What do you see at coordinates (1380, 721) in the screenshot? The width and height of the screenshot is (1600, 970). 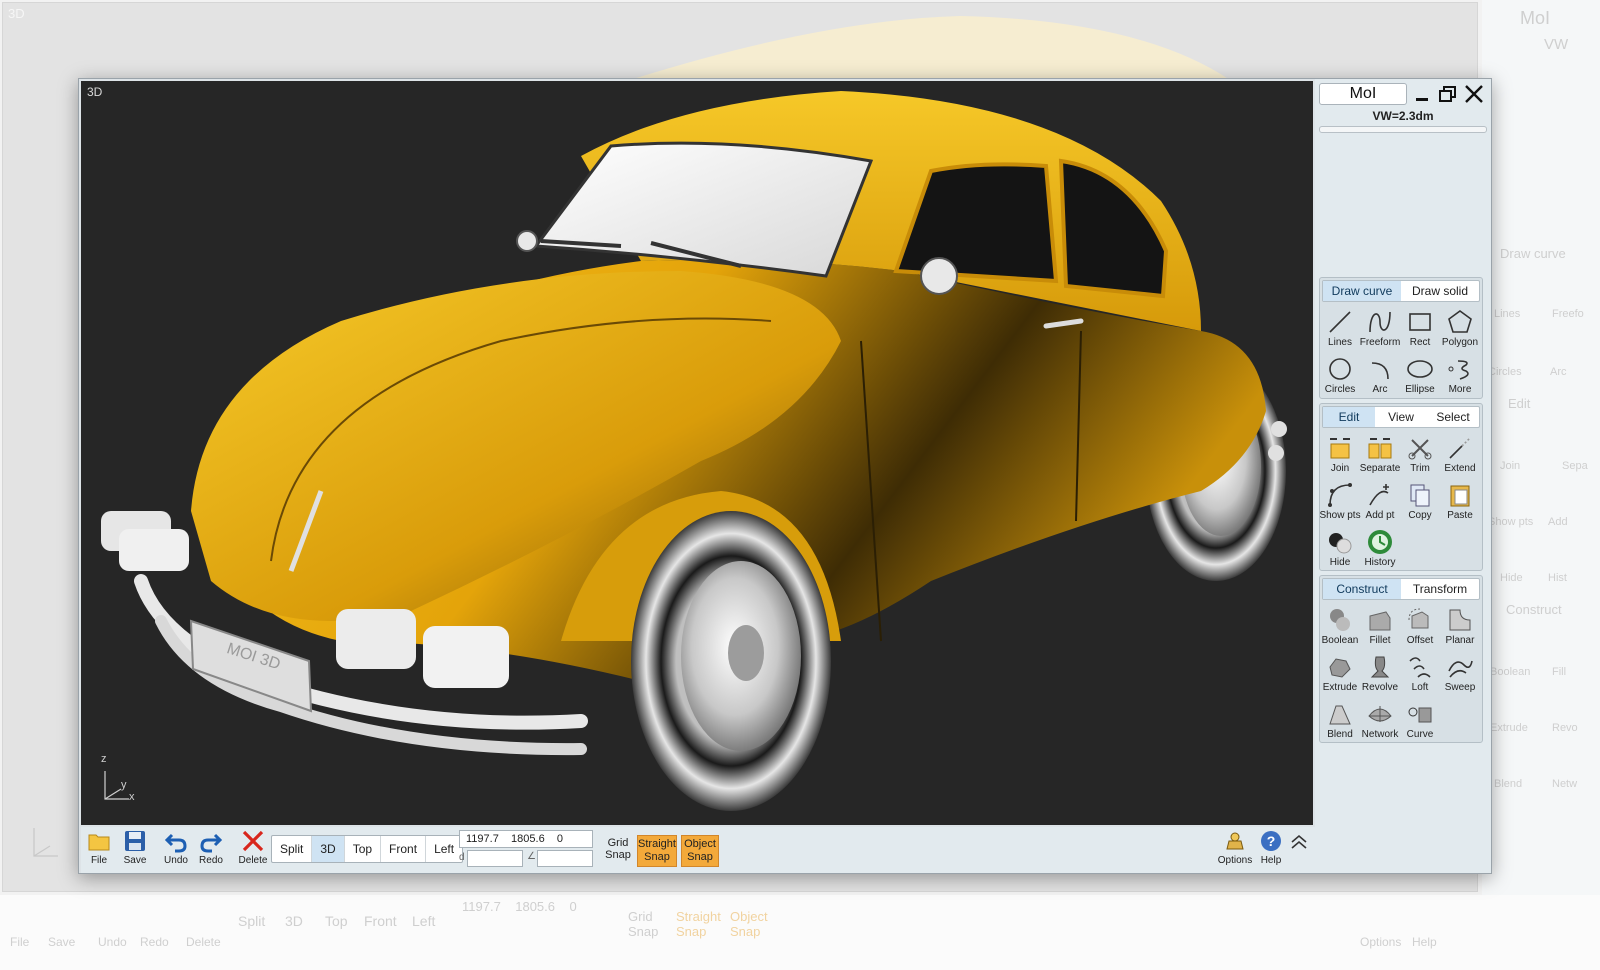 I see `tool-network: Network` at bounding box center [1380, 721].